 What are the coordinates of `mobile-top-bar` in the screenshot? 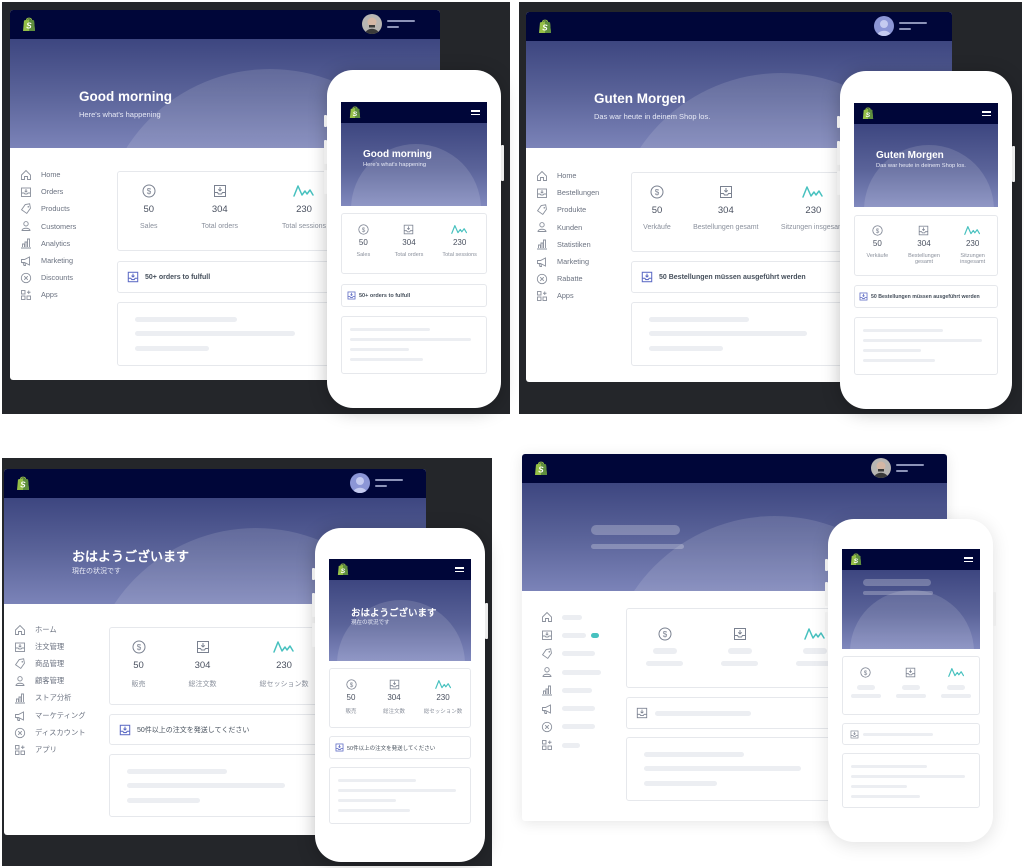 It's located at (926, 113).